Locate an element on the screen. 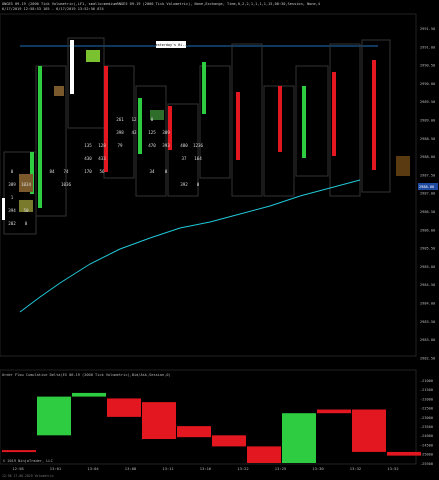  bid-volume: 202 is located at coordinates (12, 223).